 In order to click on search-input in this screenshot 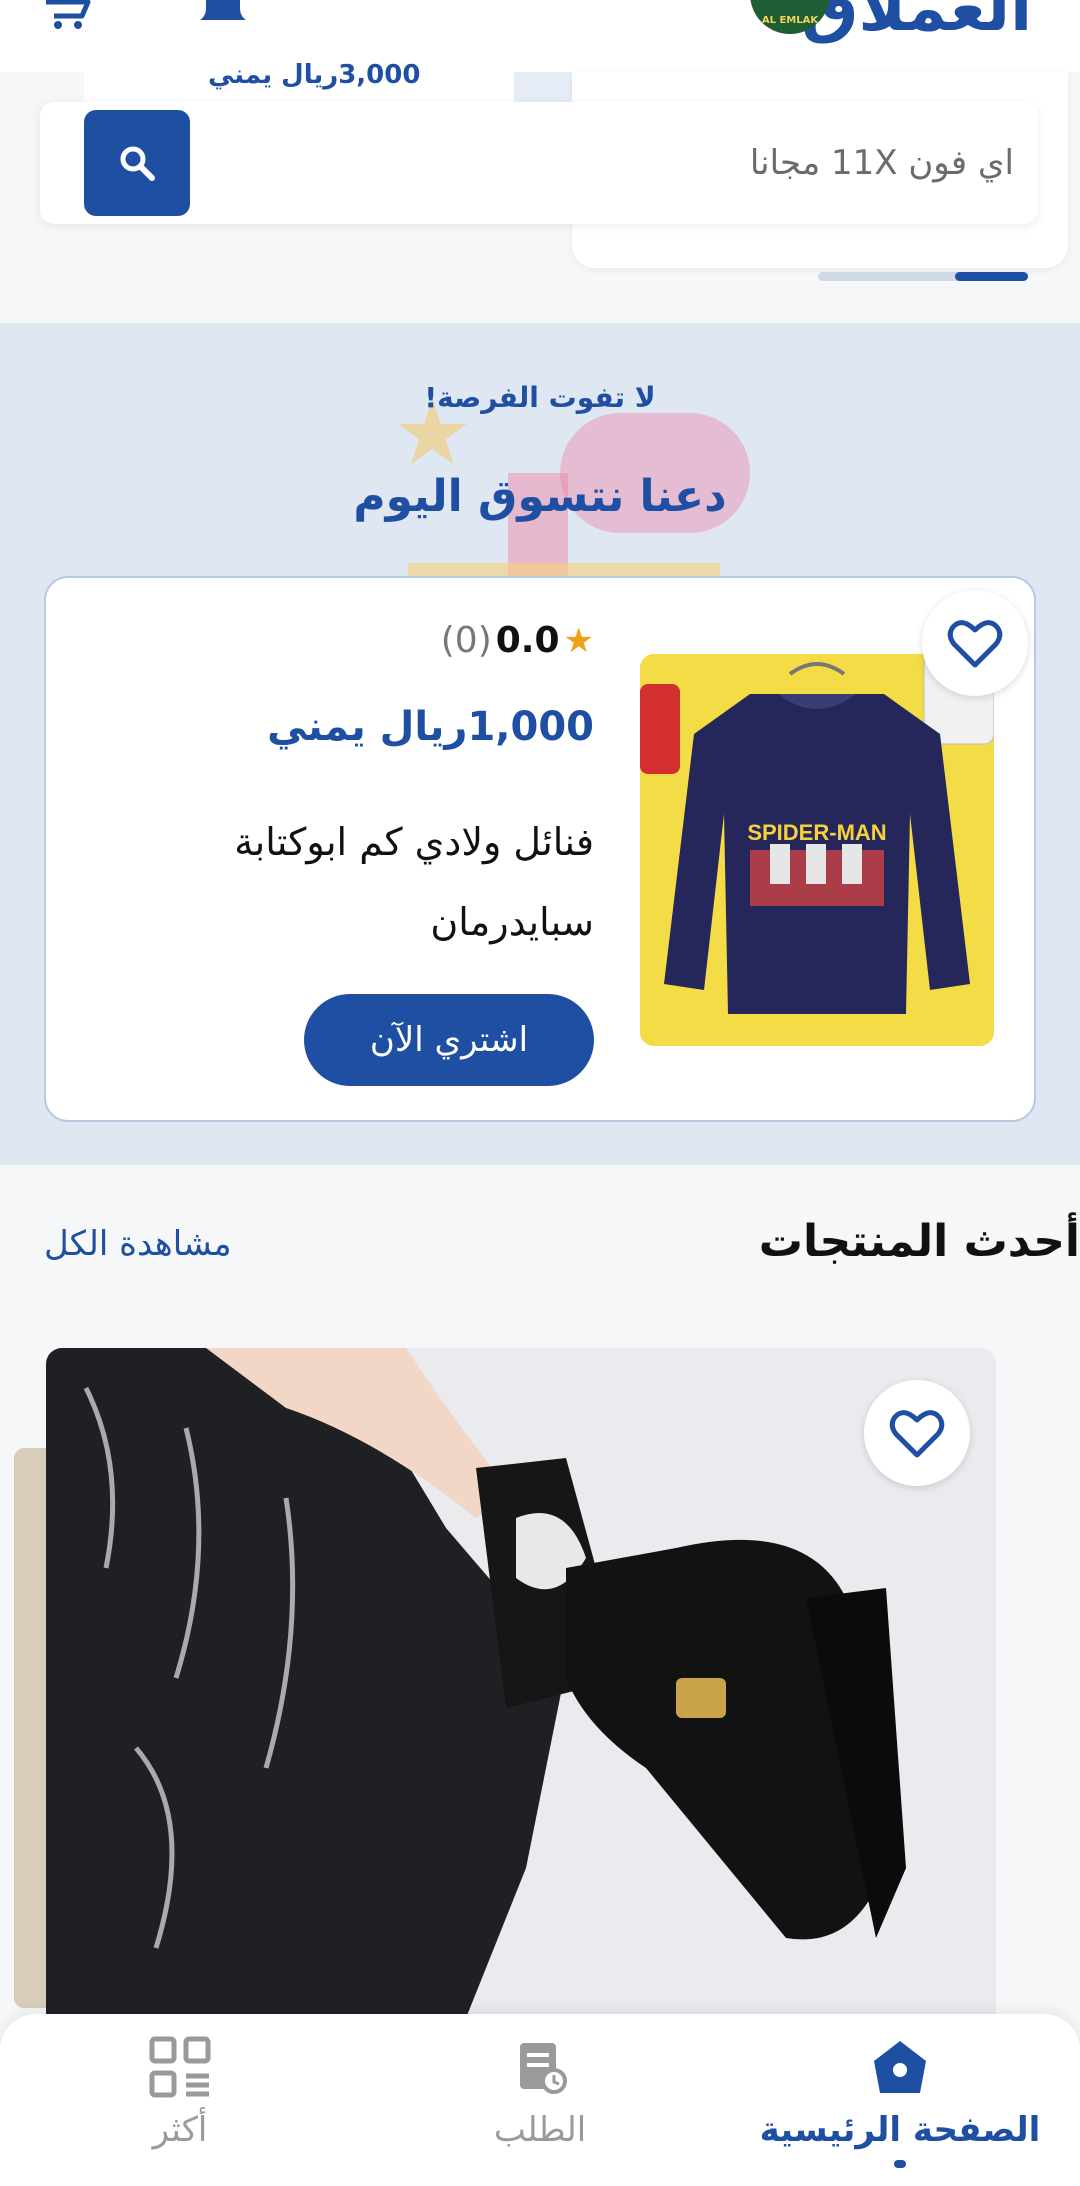, I will do `click(624, 163)`.